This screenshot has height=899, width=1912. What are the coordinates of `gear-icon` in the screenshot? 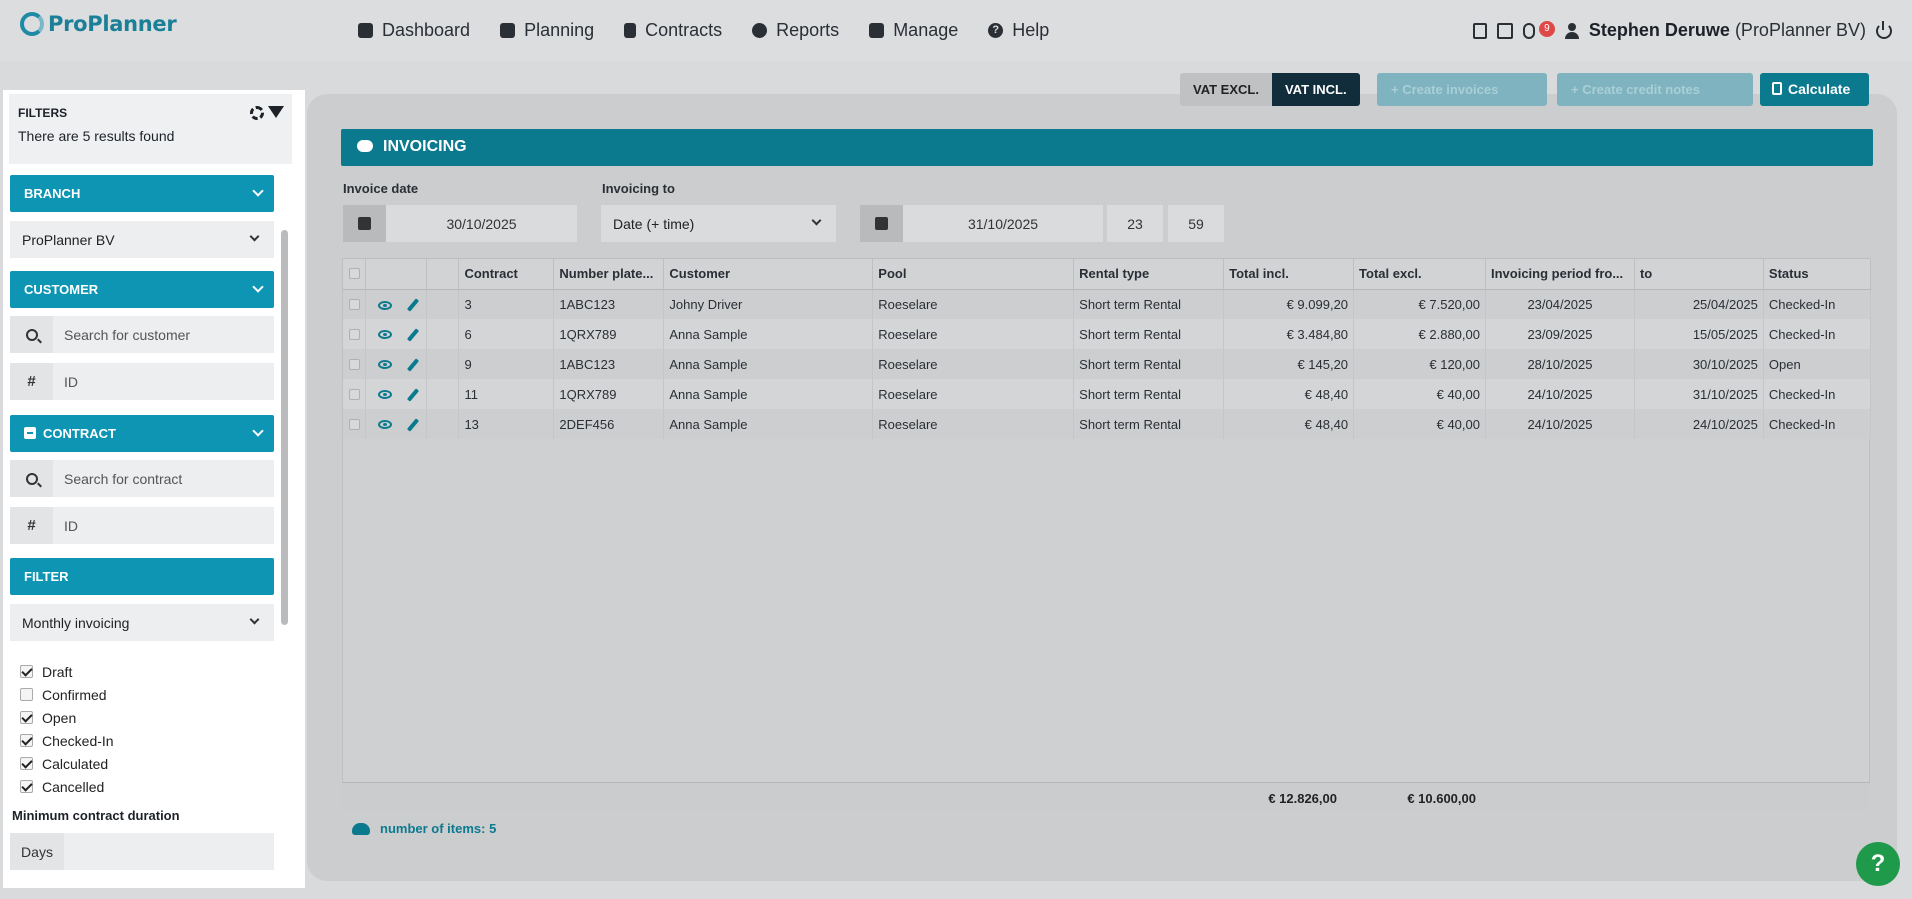 It's located at (257, 113).